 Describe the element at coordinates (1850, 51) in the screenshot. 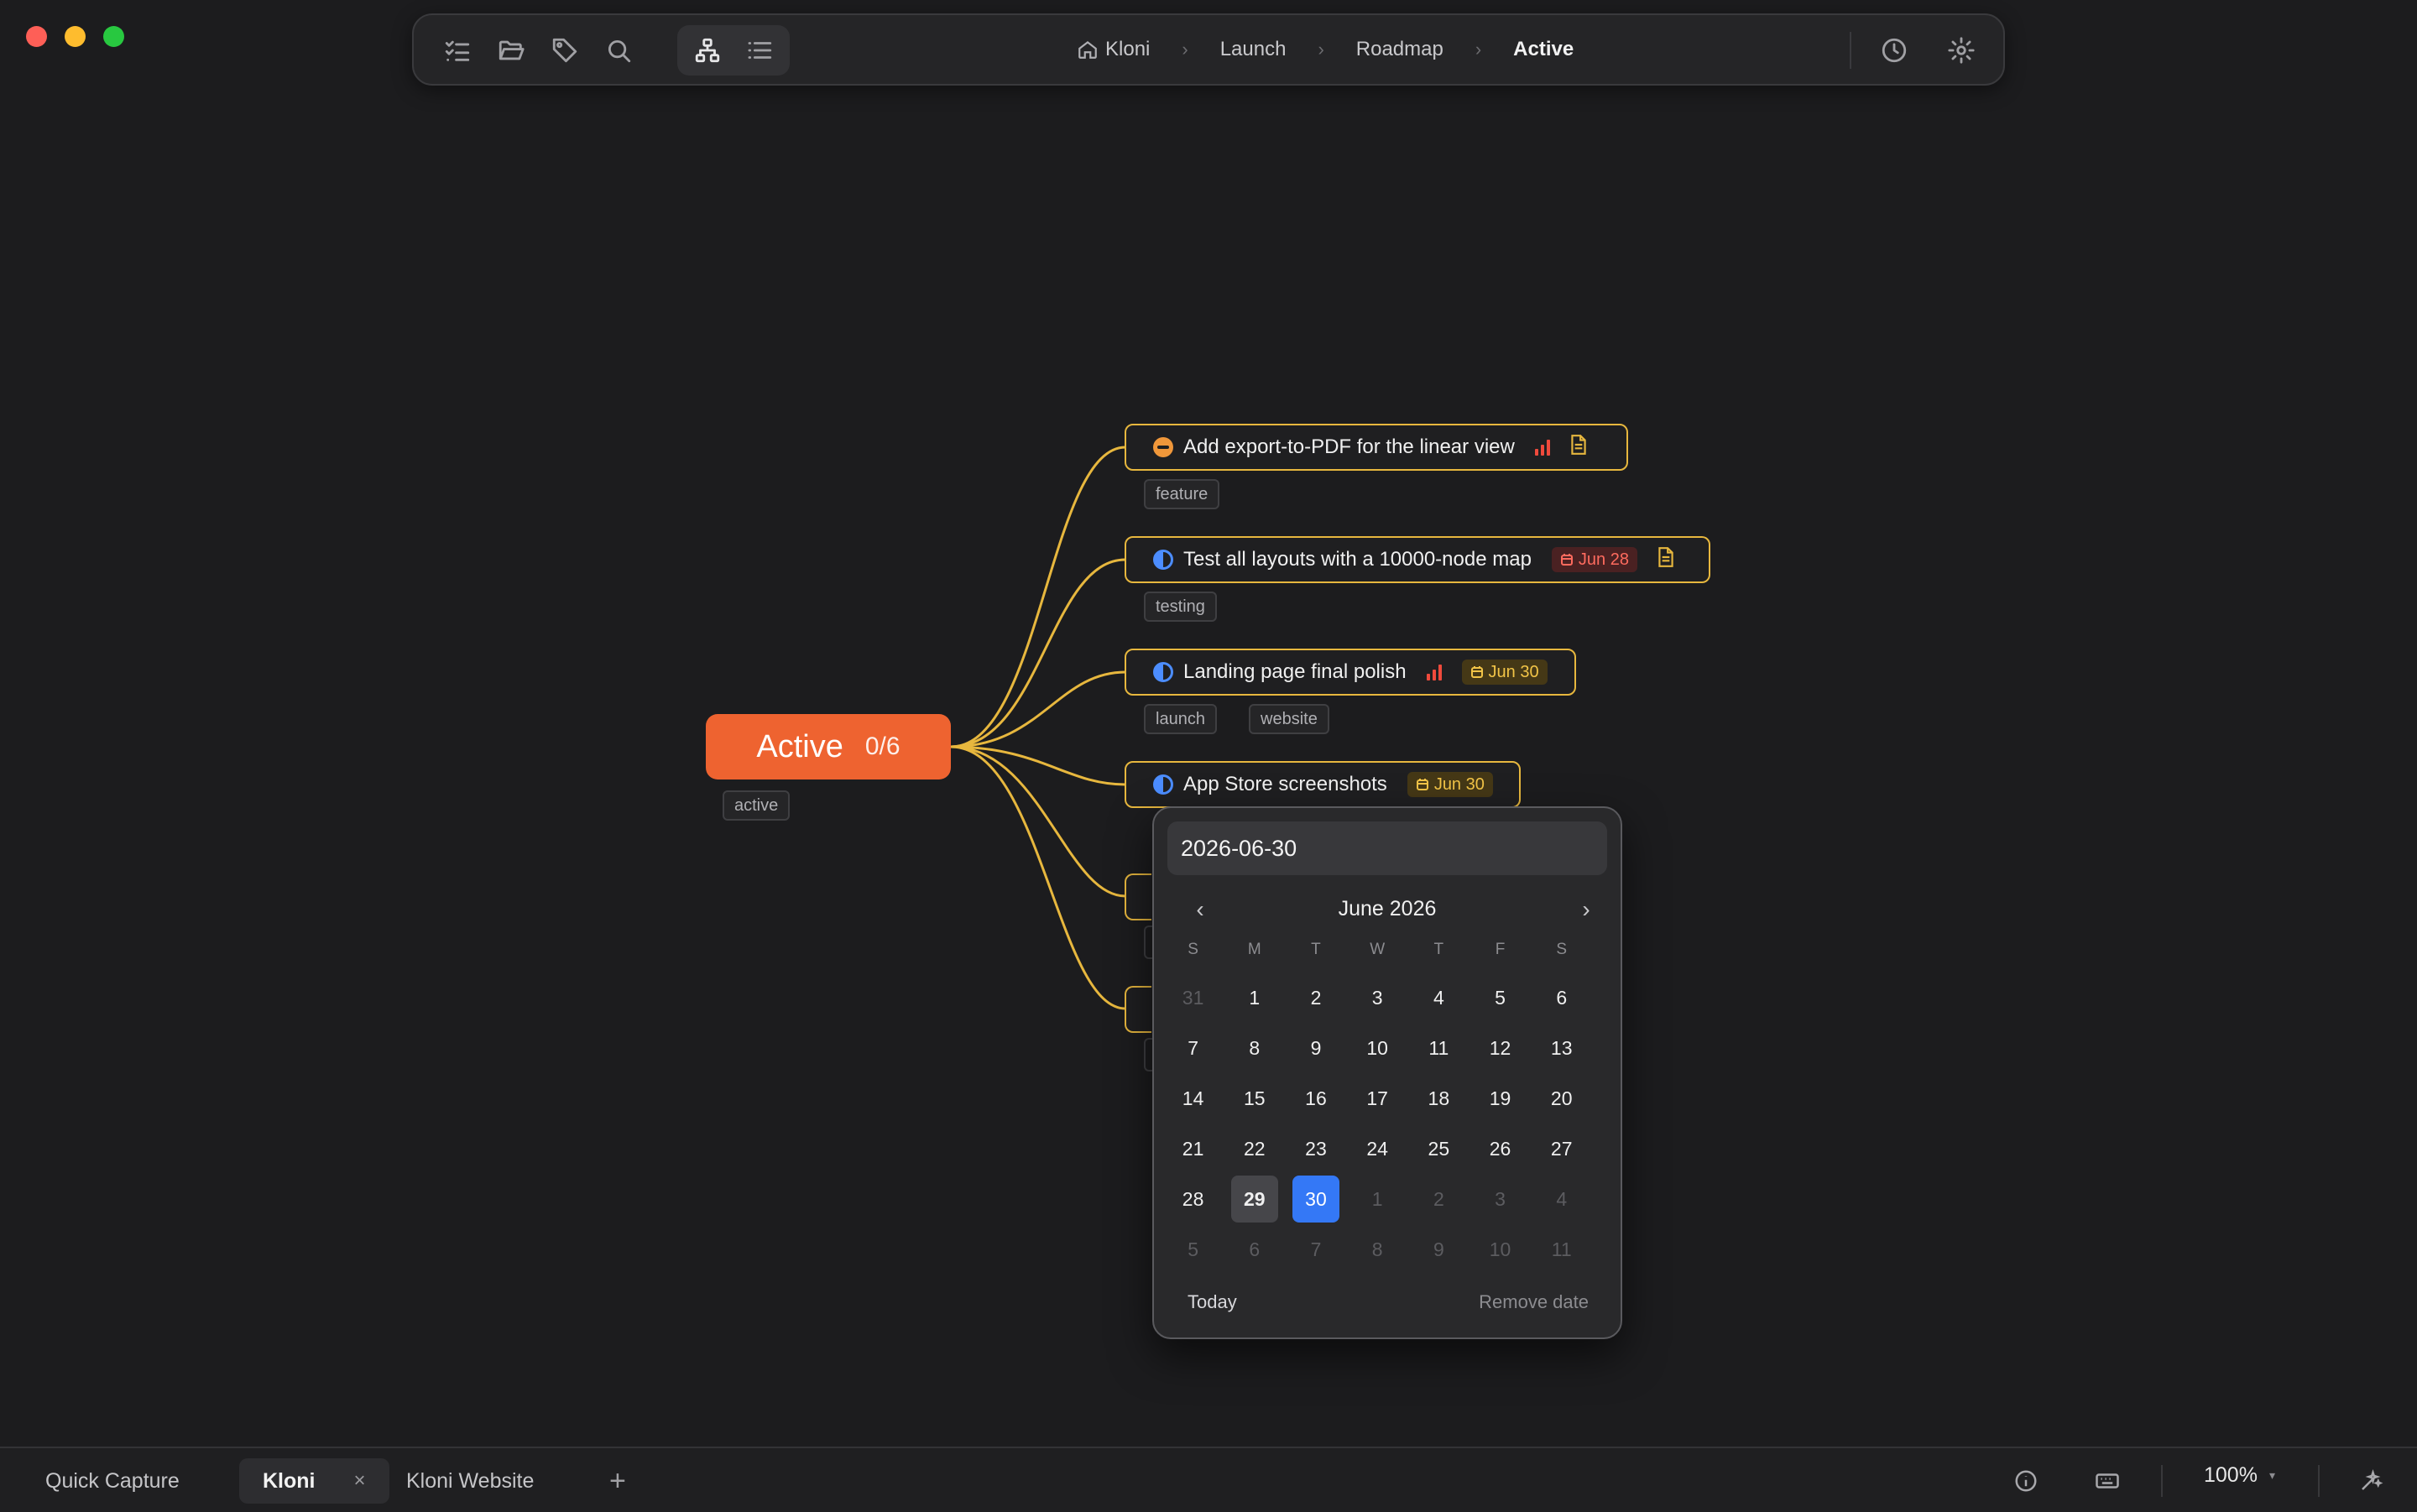

I see `toolbar-divider` at that location.